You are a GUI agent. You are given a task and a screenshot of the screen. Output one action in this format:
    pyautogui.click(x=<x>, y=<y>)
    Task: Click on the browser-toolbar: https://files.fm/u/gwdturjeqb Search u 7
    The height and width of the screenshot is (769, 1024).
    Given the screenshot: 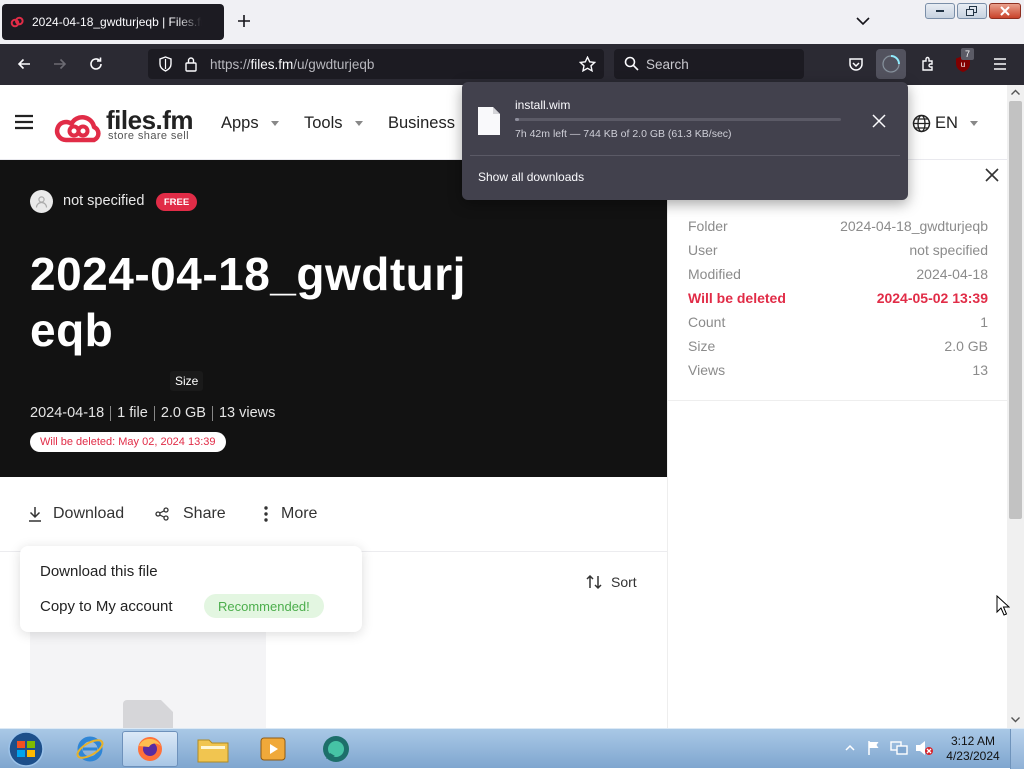 What is the action you would take?
    pyautogui.click(x=512, y=64)
    